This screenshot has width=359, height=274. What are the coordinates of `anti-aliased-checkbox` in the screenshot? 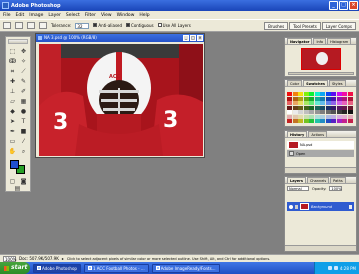 It's located at (95, 25).